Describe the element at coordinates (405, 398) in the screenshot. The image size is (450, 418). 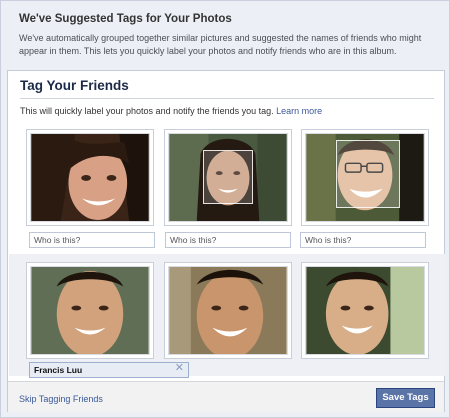
I see `save-tags-button: Save Tags` at that location.